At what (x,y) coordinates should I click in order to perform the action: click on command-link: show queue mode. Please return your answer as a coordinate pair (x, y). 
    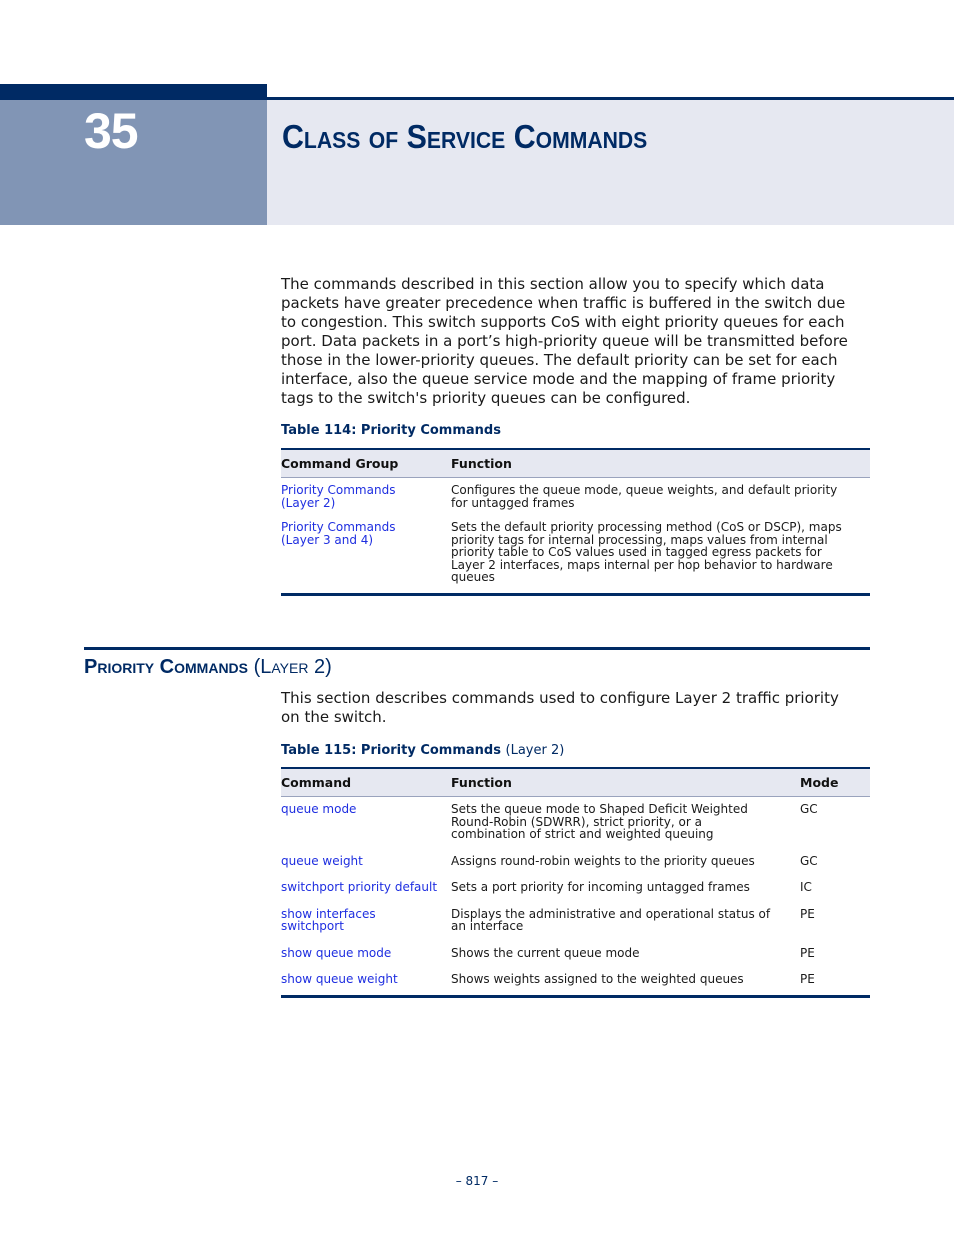
    Looking at the image, I should click on (366, 960).